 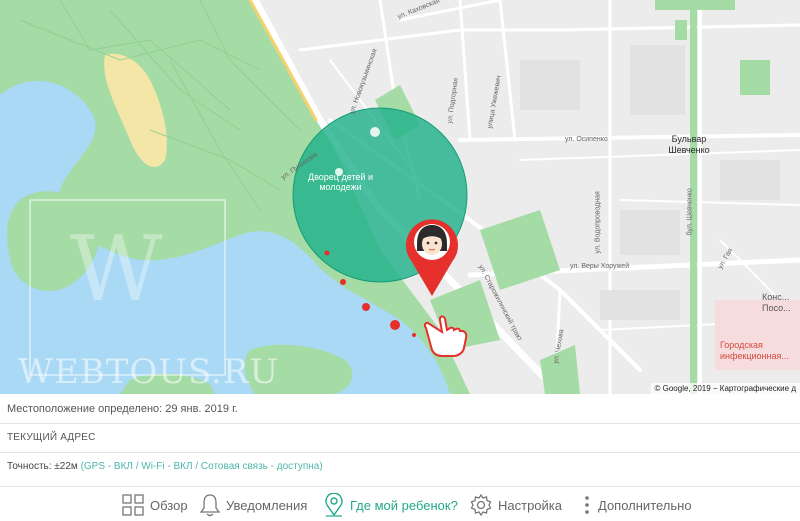 What do you see at coordinates (530, 505) in the screenshot?
I see `nav-settings-label: Настройка` at bounding box center [530, 505].